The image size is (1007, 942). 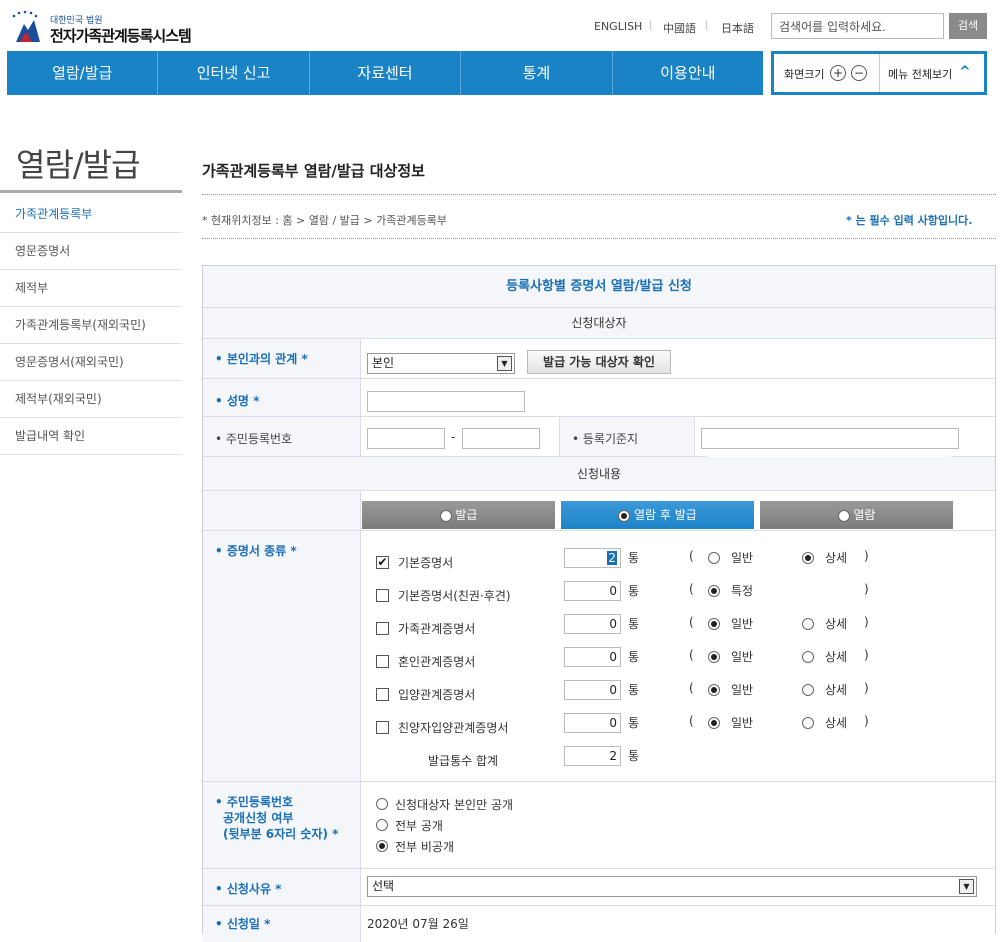 I want to click on reason-value: 선택, so click(x=383, y=886).